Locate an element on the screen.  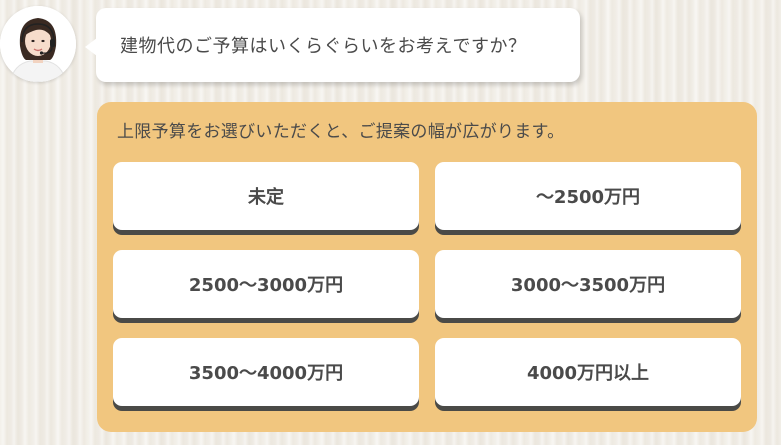
option-button-3500-4000: 3500～4000万円 is located at coordinates (266, 372).